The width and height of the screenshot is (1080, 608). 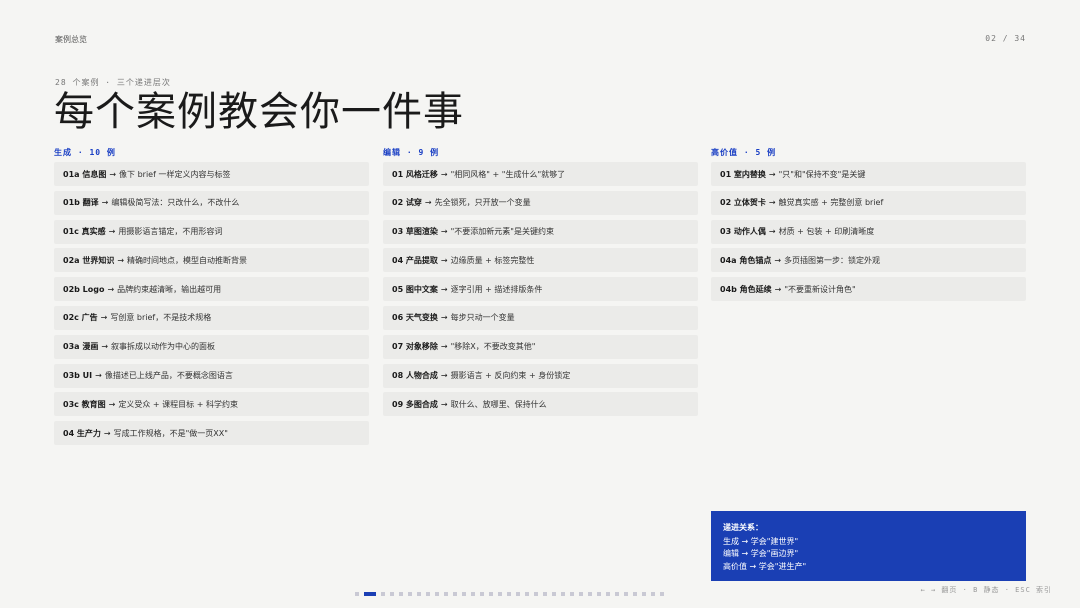 I want to click on note-title: 递进关系：, so click(x=743, y=527).